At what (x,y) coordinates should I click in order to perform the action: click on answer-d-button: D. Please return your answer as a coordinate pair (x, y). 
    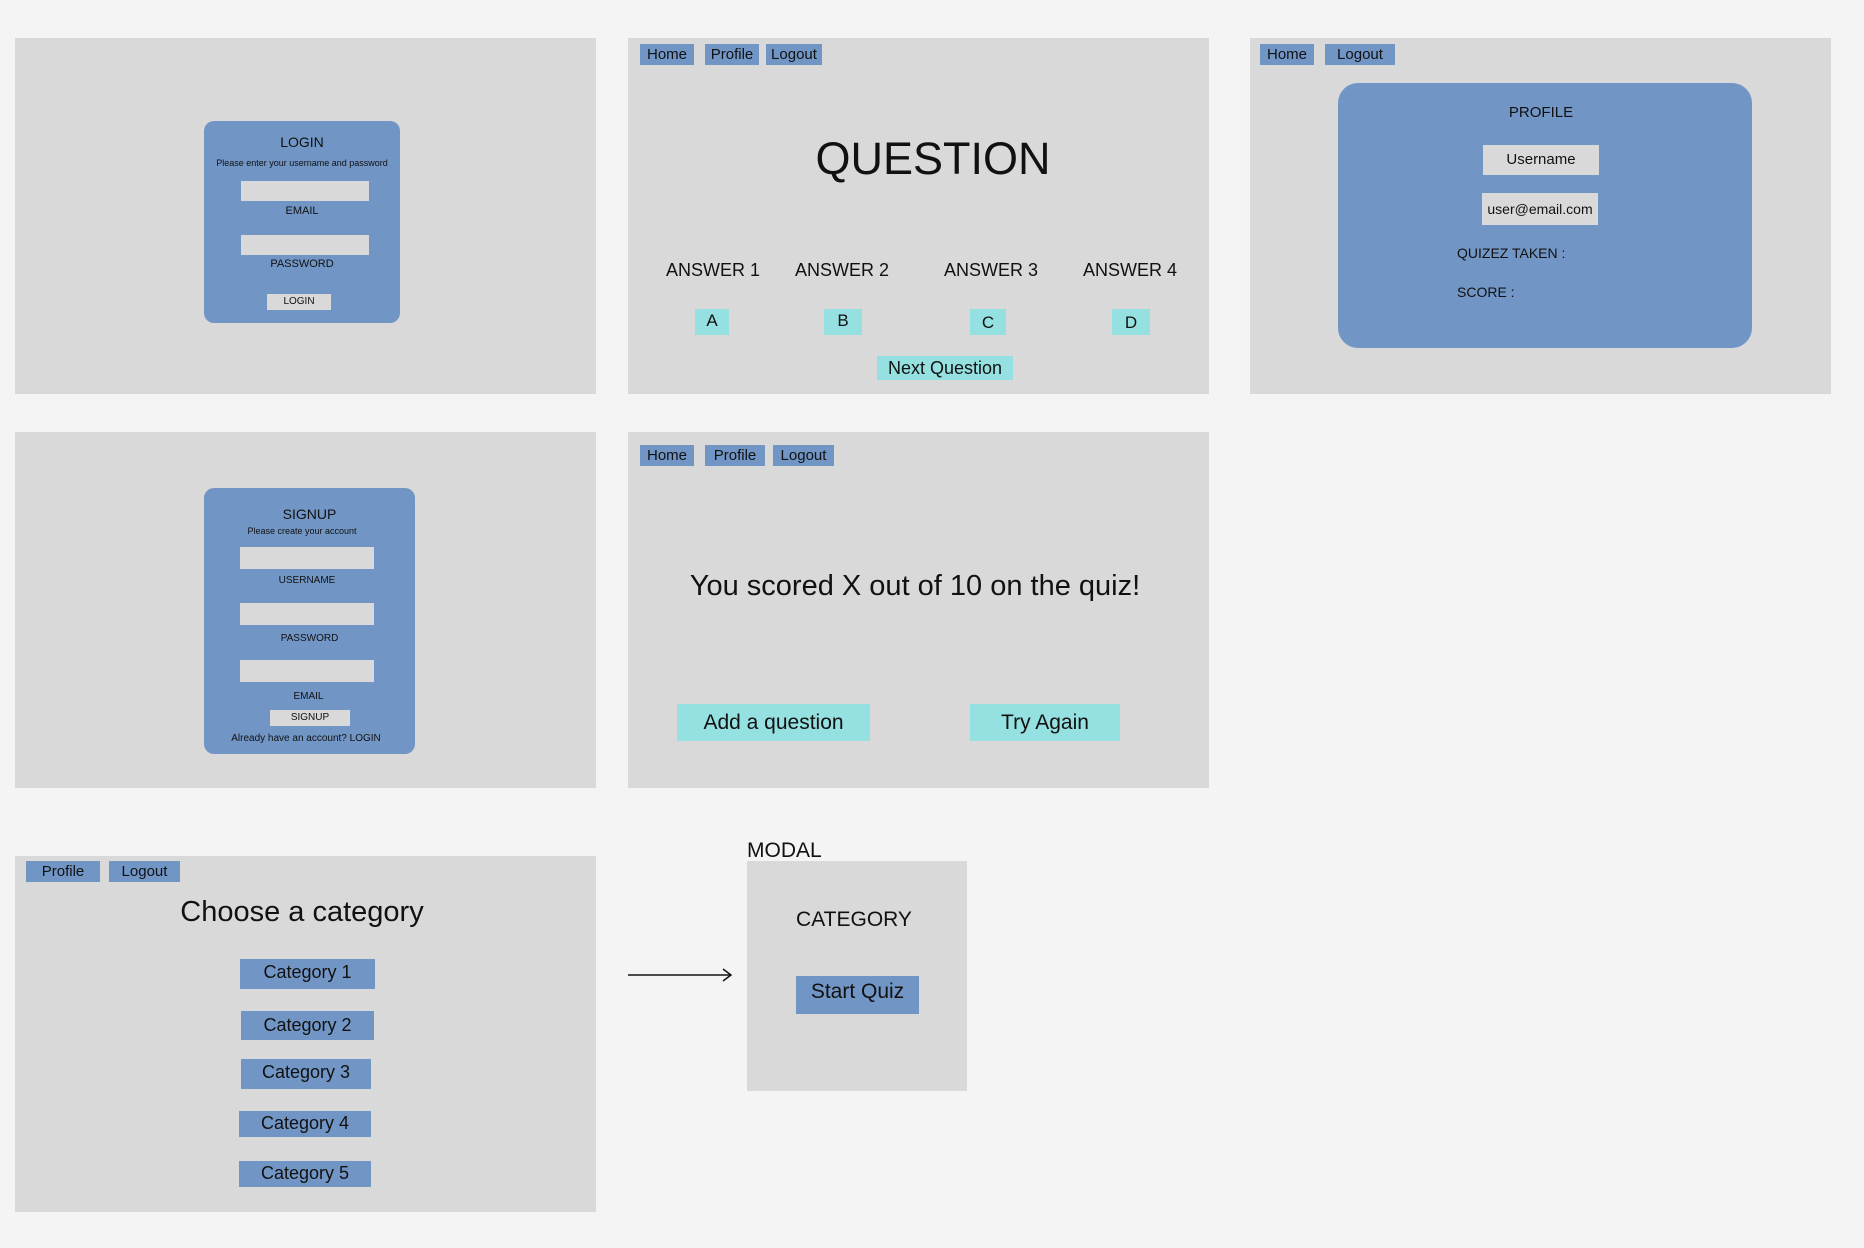
    Looking at the image, I should click on (1131, 322).